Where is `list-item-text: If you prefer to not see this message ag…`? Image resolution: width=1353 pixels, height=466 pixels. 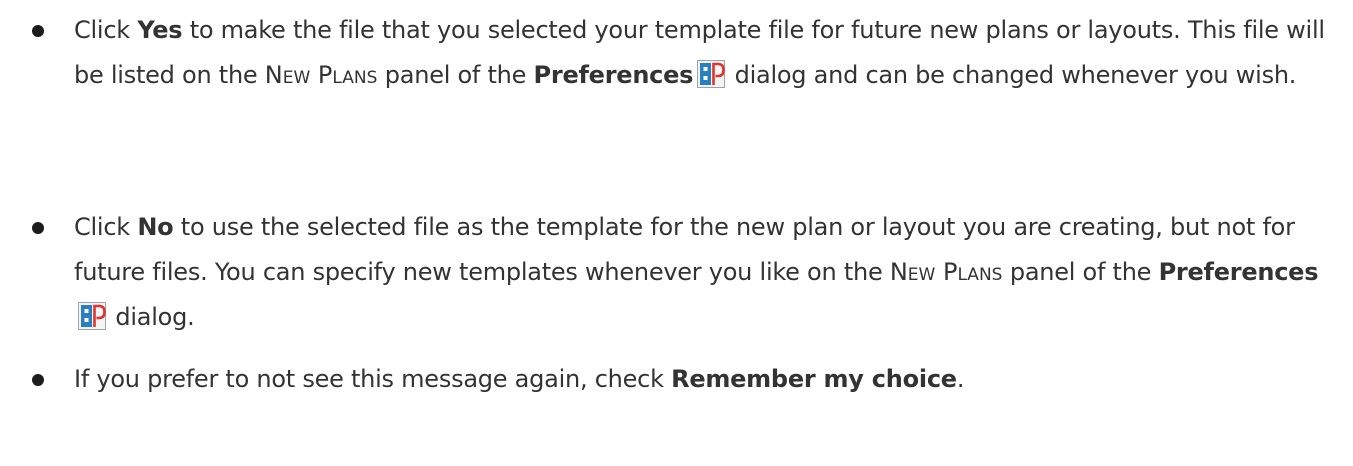
list-item-text: If you prefer to not see this message ag… is located at coordinates (519, 379).